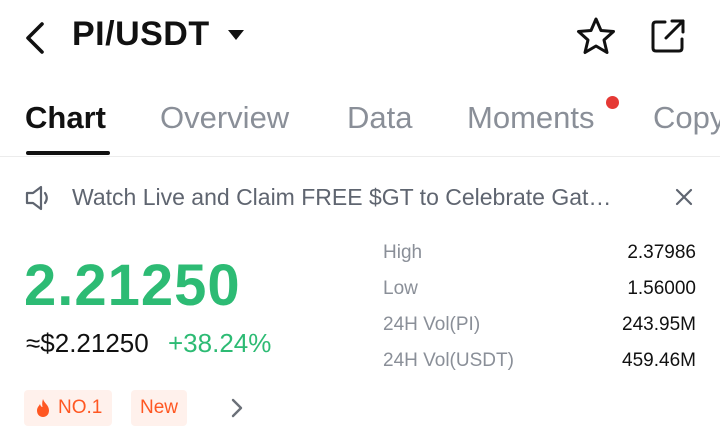 This screenshot has height=444, width=720. Describe the element at coordinates (141, 34) in the screenshot. I see `pair-title: PI/USDT` at that location.